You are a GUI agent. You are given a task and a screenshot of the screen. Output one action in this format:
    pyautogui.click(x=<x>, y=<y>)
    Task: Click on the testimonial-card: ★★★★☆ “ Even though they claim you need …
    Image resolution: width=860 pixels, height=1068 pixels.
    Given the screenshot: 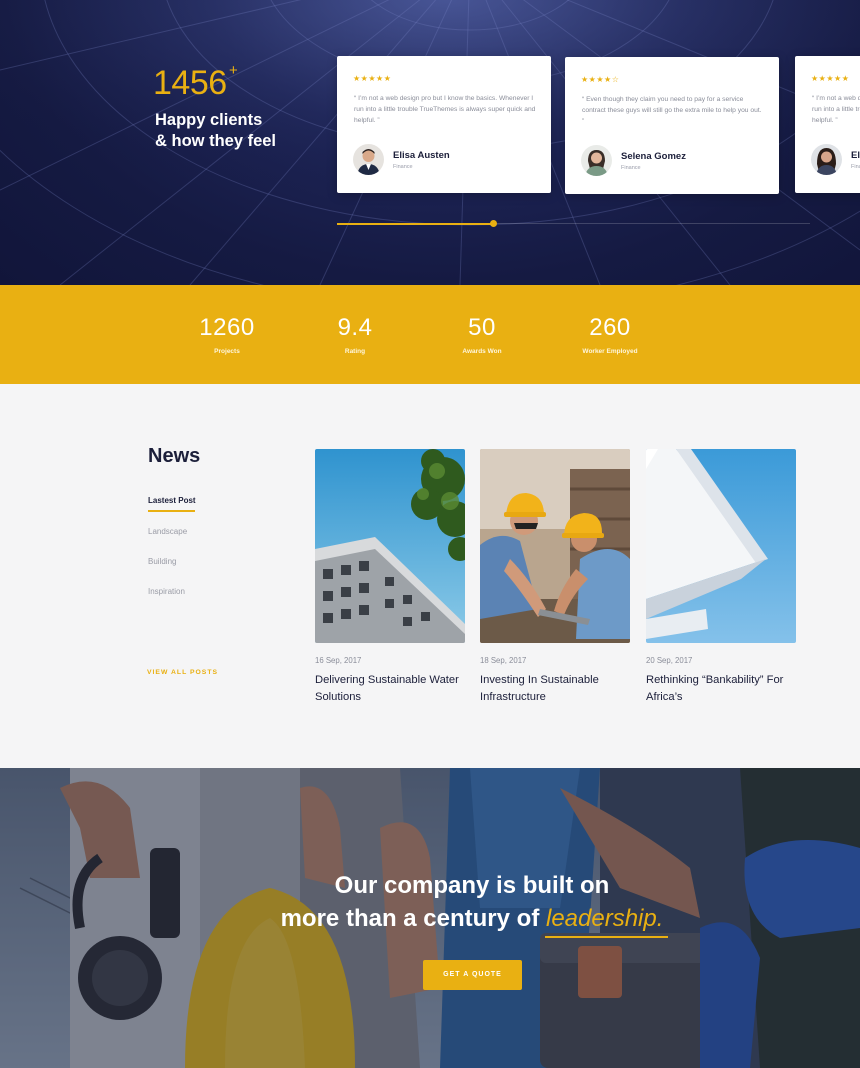 What is the action you would take?
    pyautogui.click(x=672, y=125)
    